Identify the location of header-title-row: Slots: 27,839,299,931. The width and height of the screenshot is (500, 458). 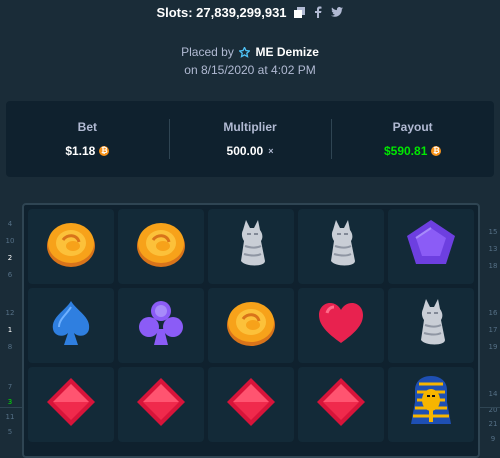
(250, 12).